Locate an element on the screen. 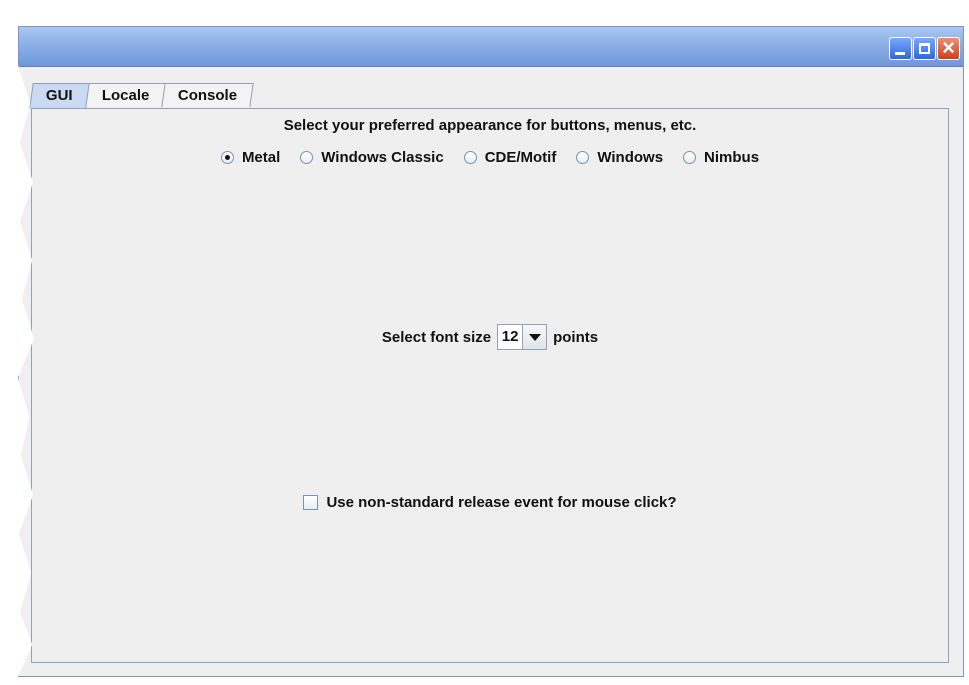  tab-locale: Locale is located at coordinates (125, 95).